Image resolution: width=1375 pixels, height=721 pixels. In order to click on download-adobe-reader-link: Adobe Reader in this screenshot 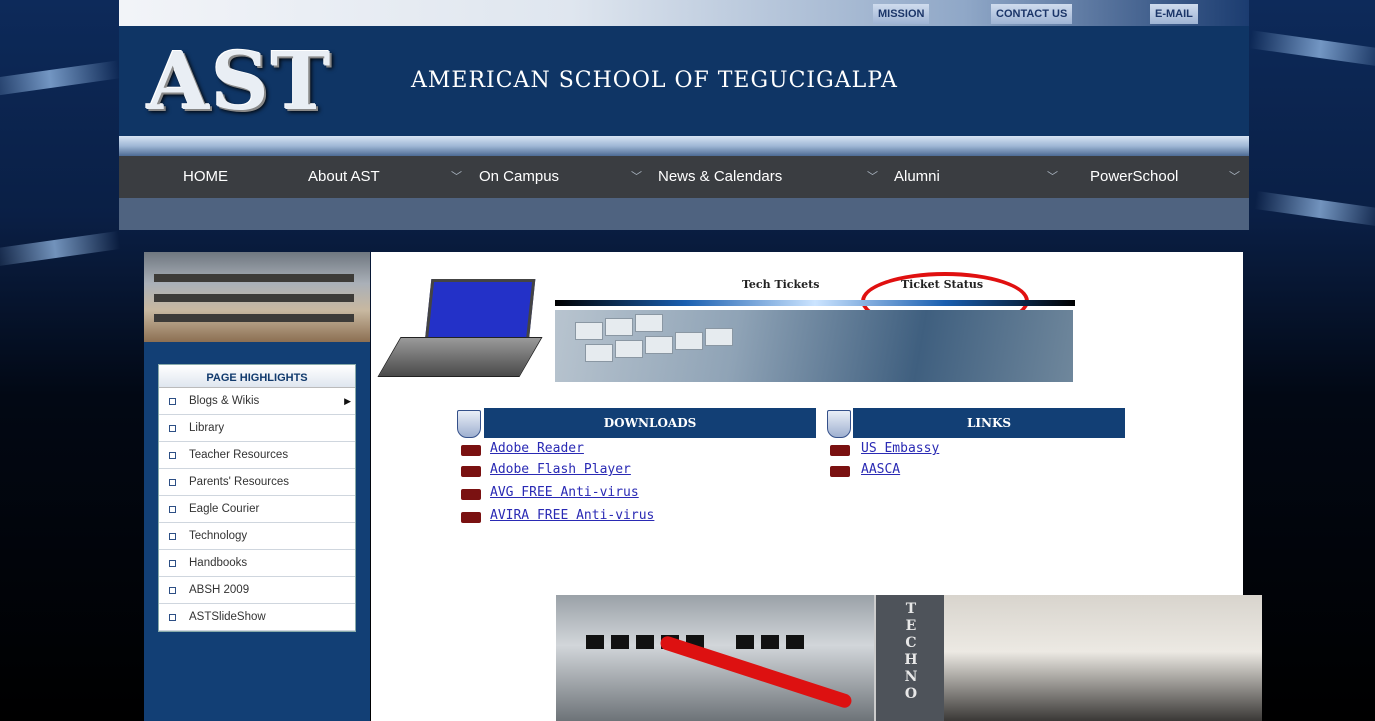, I will do `click(537, 448)`.